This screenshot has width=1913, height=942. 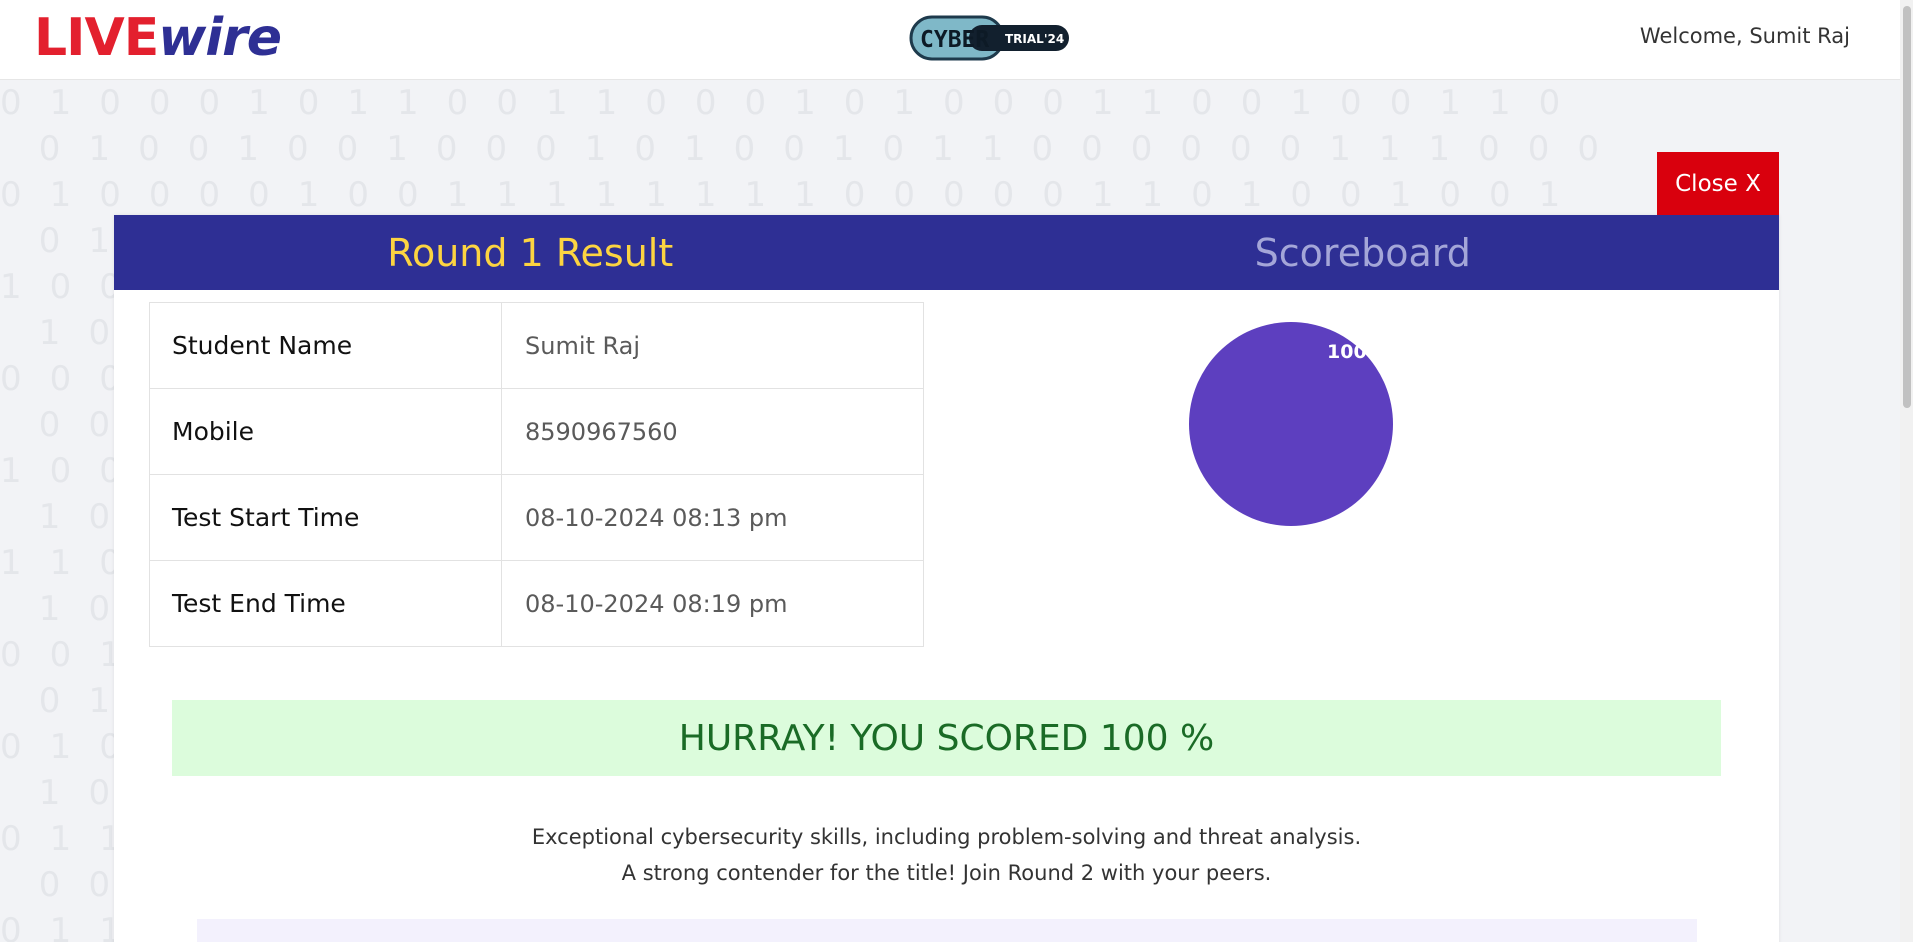 I want to click on table-row: Test Start Time 08-10-2024 08:13 pm, so click(x=536, y=517).